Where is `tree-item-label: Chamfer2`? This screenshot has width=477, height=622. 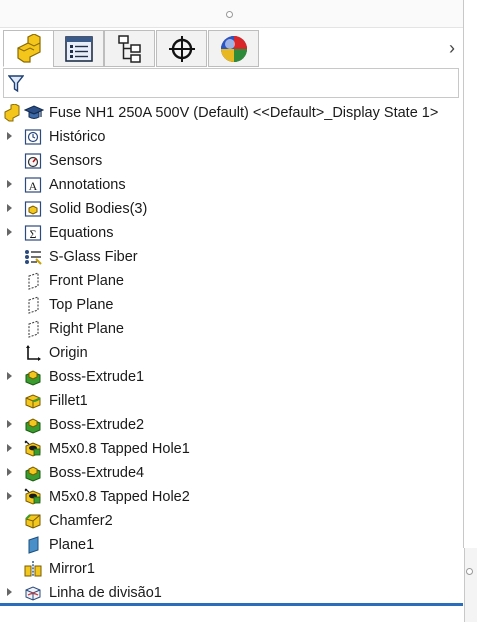
tree-item-label: Chamfer2 is located at coordinates (81, 521).